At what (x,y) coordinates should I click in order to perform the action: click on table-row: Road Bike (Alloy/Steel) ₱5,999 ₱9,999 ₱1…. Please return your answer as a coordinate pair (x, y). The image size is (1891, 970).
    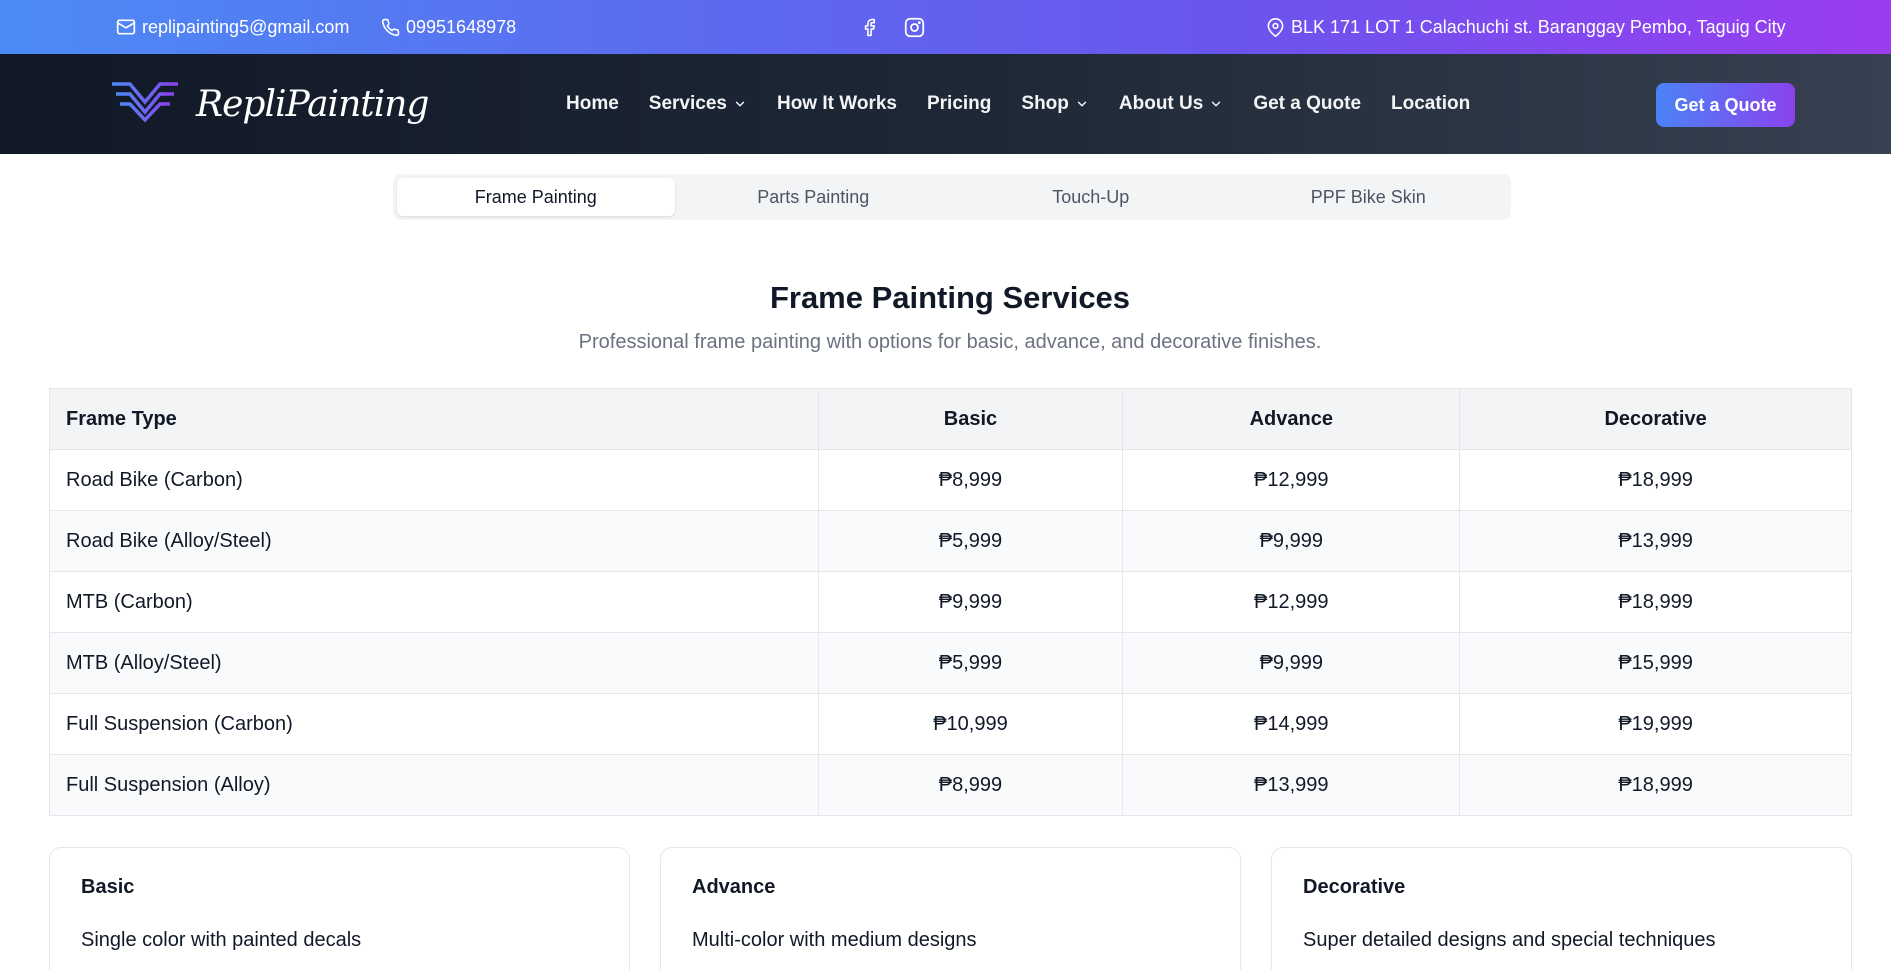
    Looking at the image, I should click on (950, 541).